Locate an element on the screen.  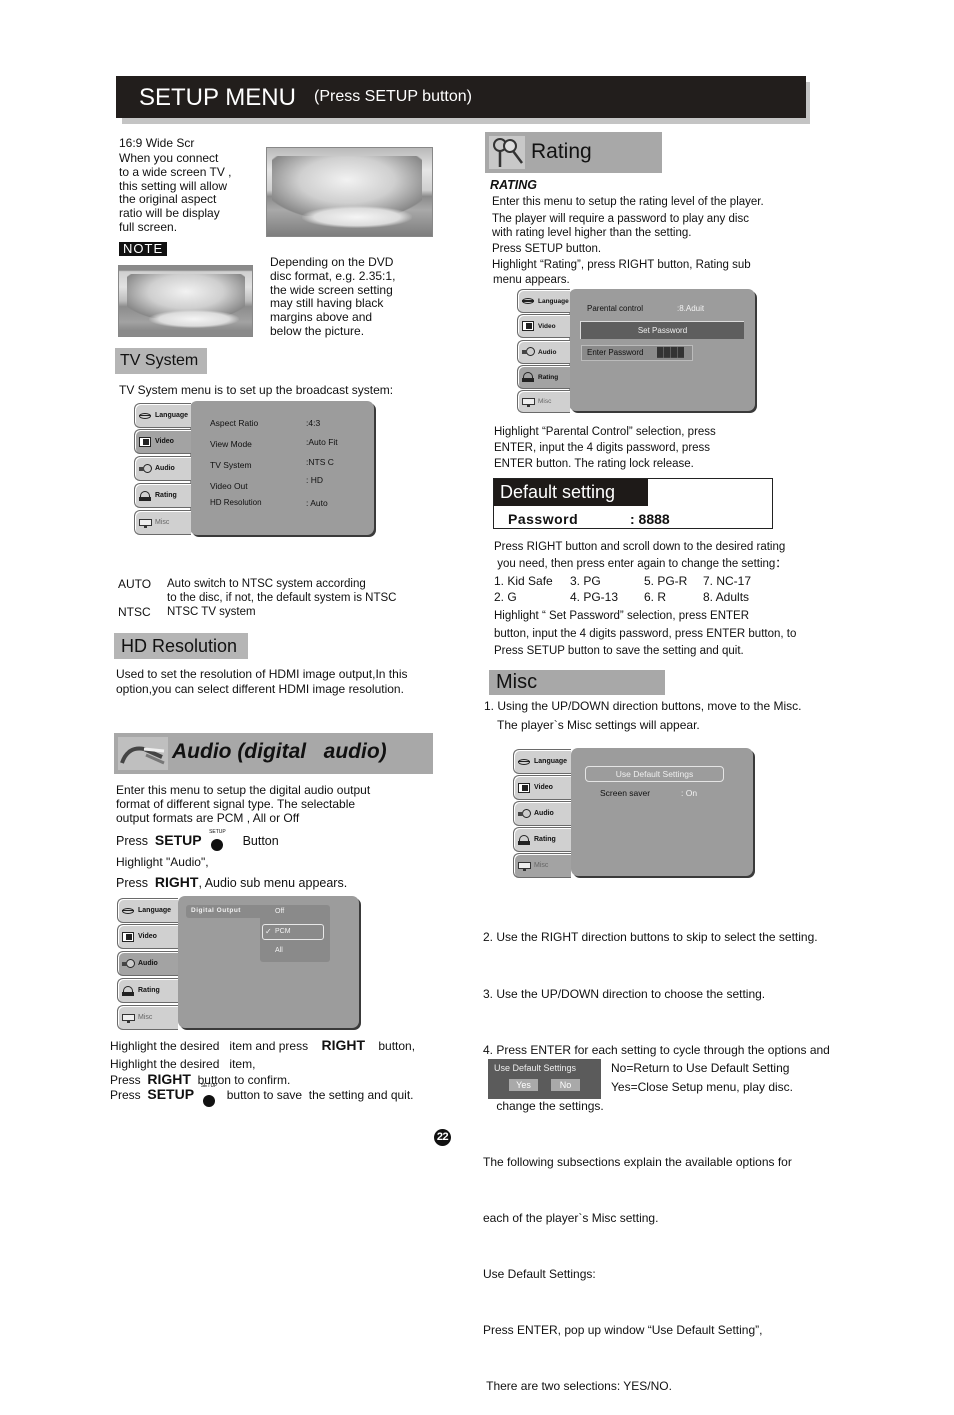
option-all: All is located at coordinates (279, 950).